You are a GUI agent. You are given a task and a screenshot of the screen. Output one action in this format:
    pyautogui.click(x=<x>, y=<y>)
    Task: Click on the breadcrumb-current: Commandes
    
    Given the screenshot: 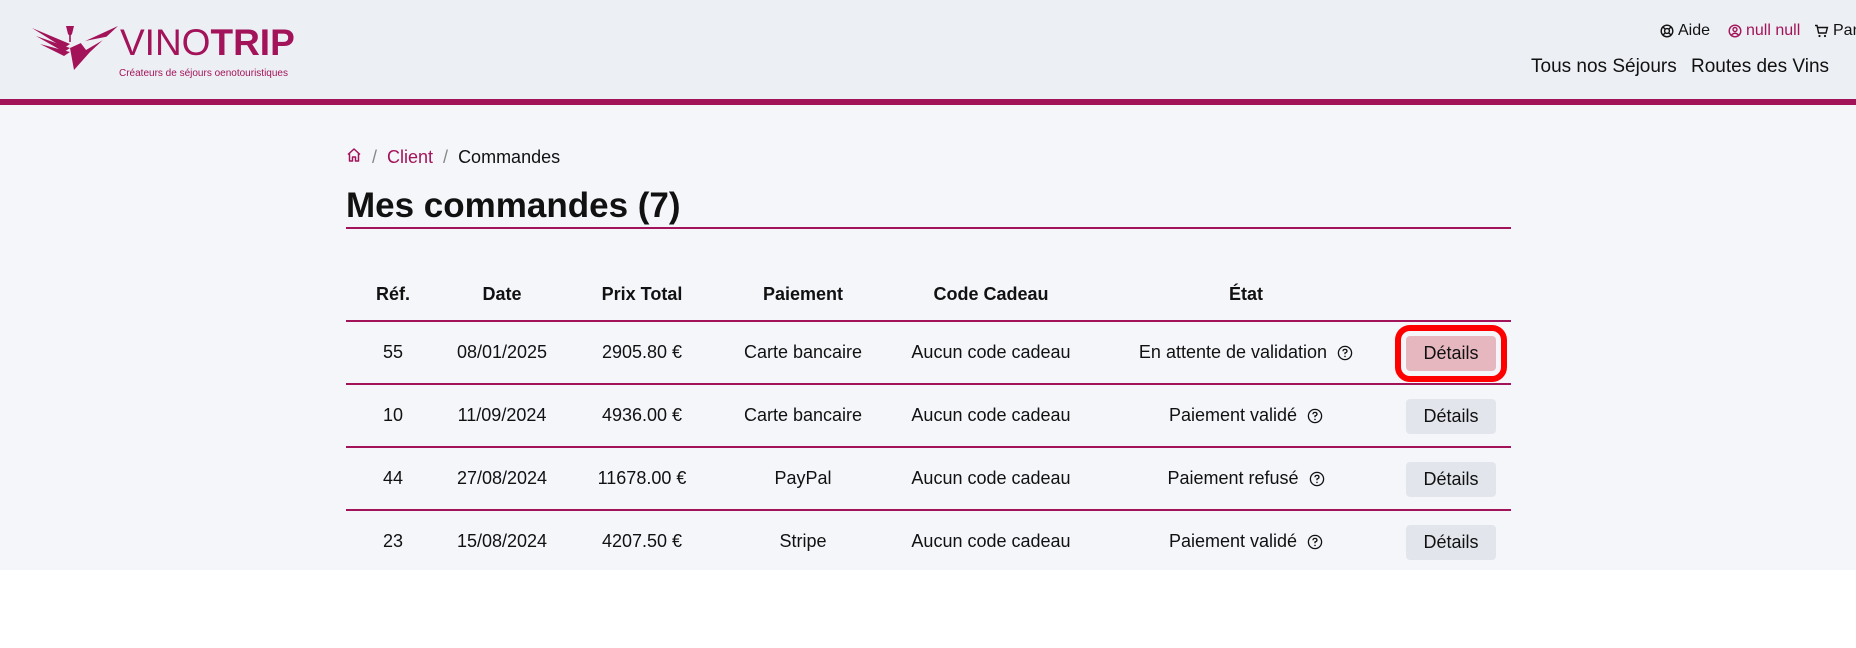 What is the action you would take?
    pyautogui.click(x=509, y=157)
    